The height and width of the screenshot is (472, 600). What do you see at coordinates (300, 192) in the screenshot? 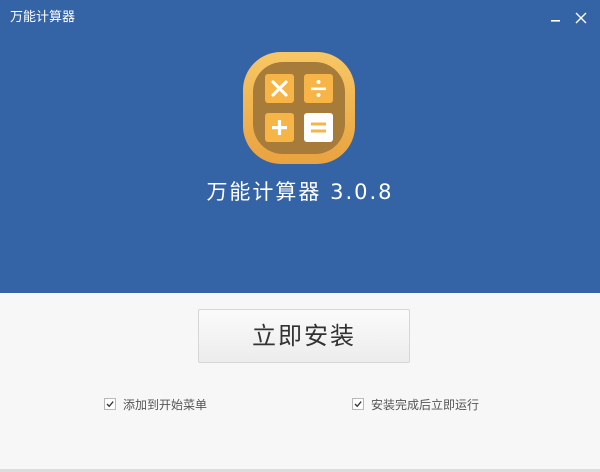
I see `product-title: 万能计算器 3.0.8` at bounding box center [300, 192].